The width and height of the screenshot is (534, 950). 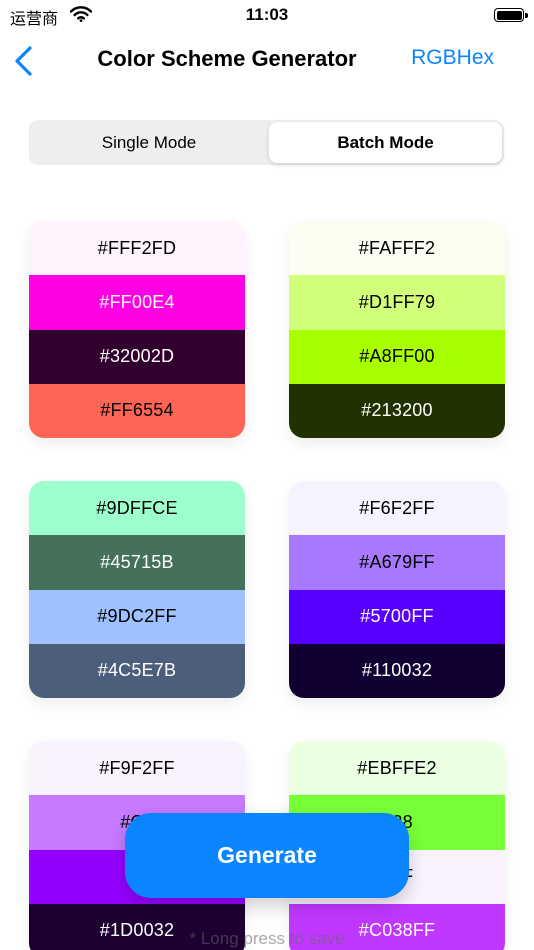 I want to click on color-swatch: #110032, so click(x=397, y=670).